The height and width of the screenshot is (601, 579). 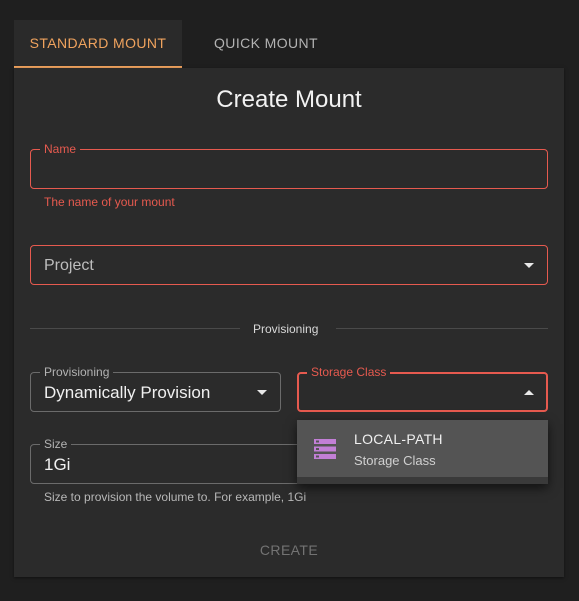 I want to click on page-title: Create Mount, so click(x=289, y=99).